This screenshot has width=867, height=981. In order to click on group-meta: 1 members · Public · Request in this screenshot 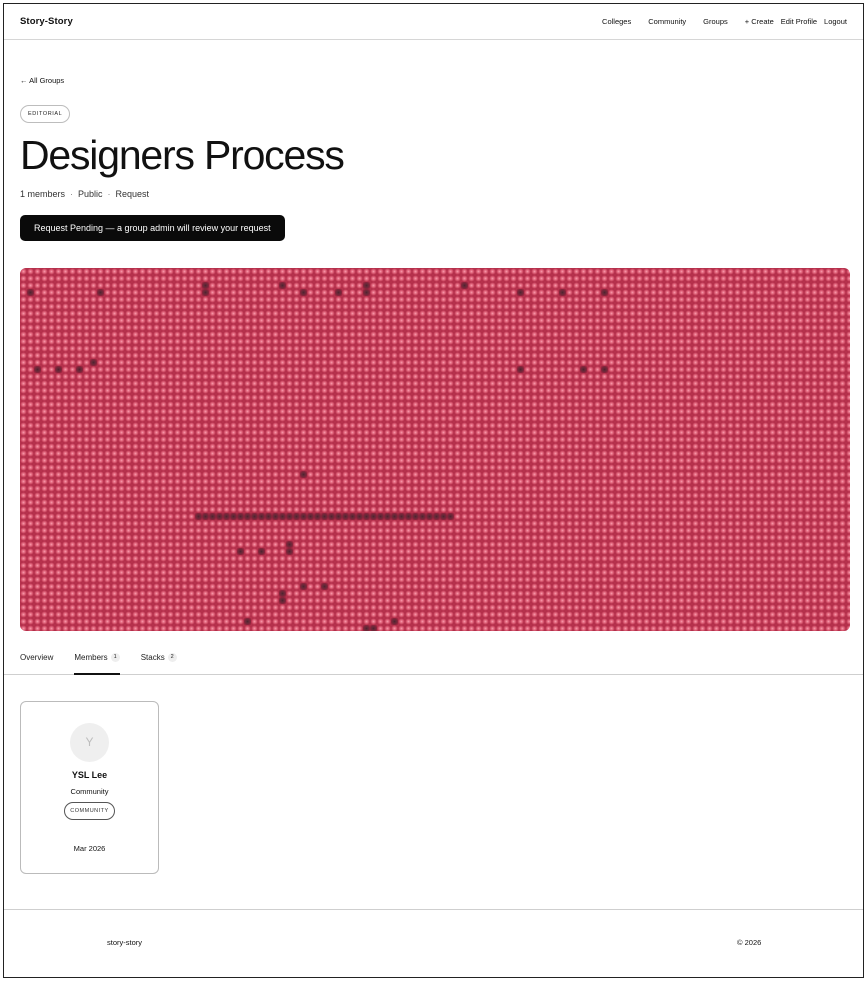, I will do `click(433, 194)`.